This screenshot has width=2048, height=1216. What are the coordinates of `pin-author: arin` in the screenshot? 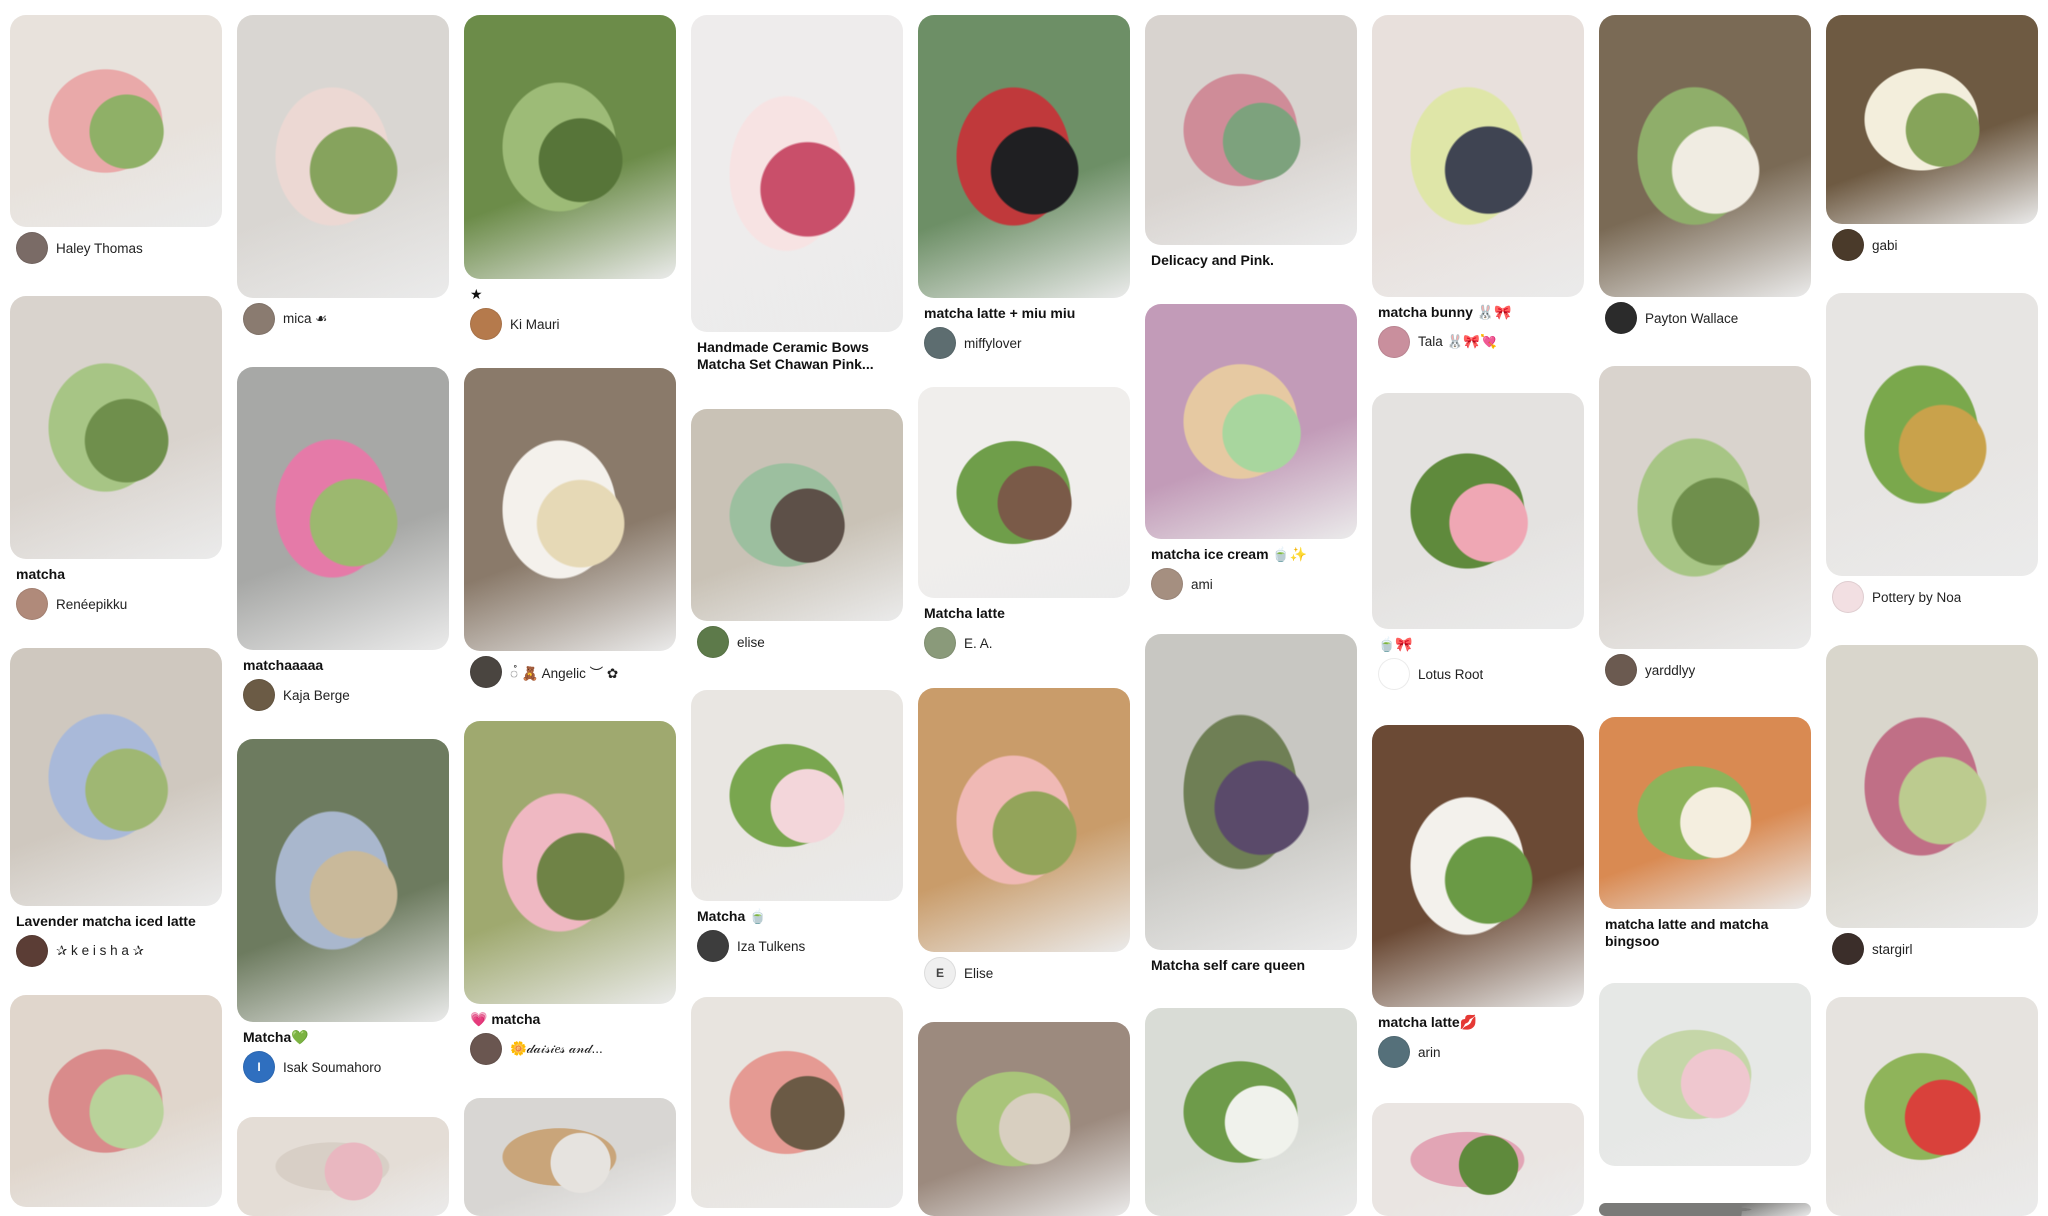 It's located at (1481, 1052).